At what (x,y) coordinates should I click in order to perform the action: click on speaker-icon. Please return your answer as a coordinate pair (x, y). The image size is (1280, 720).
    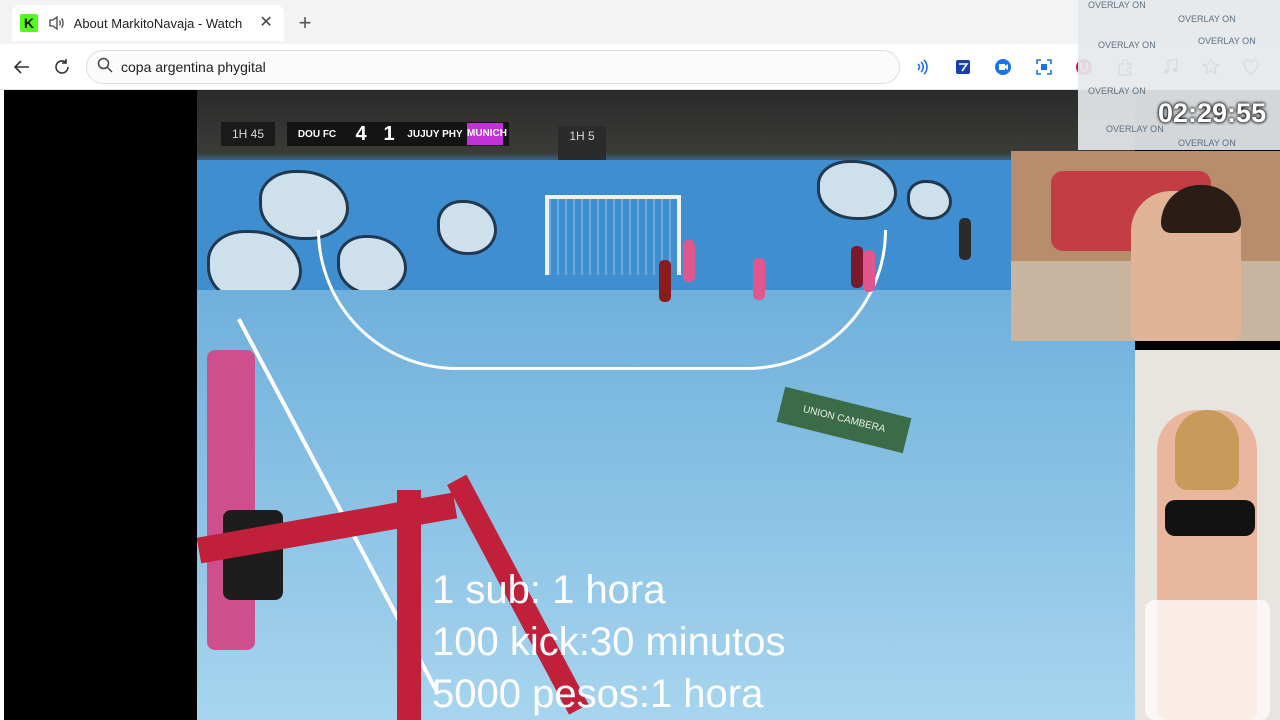
    Looking at the image, I should click on (57, 23).